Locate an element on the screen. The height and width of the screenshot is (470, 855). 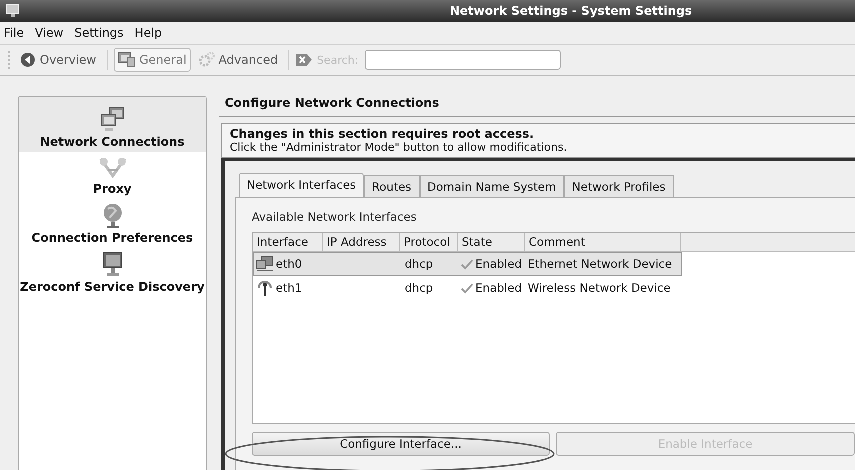
toolbar-button: Advanced is located at coordinates (238, 60).